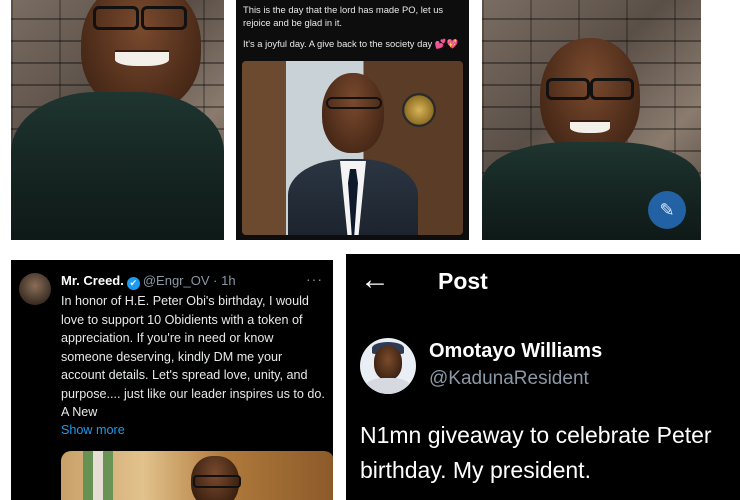 The width and height of the screenshot is (740, 500). What do you see at coordinates (133, 283) in the screenshot?
I see `verified-badge-icon: ✔` at bounding box center [133, 283].